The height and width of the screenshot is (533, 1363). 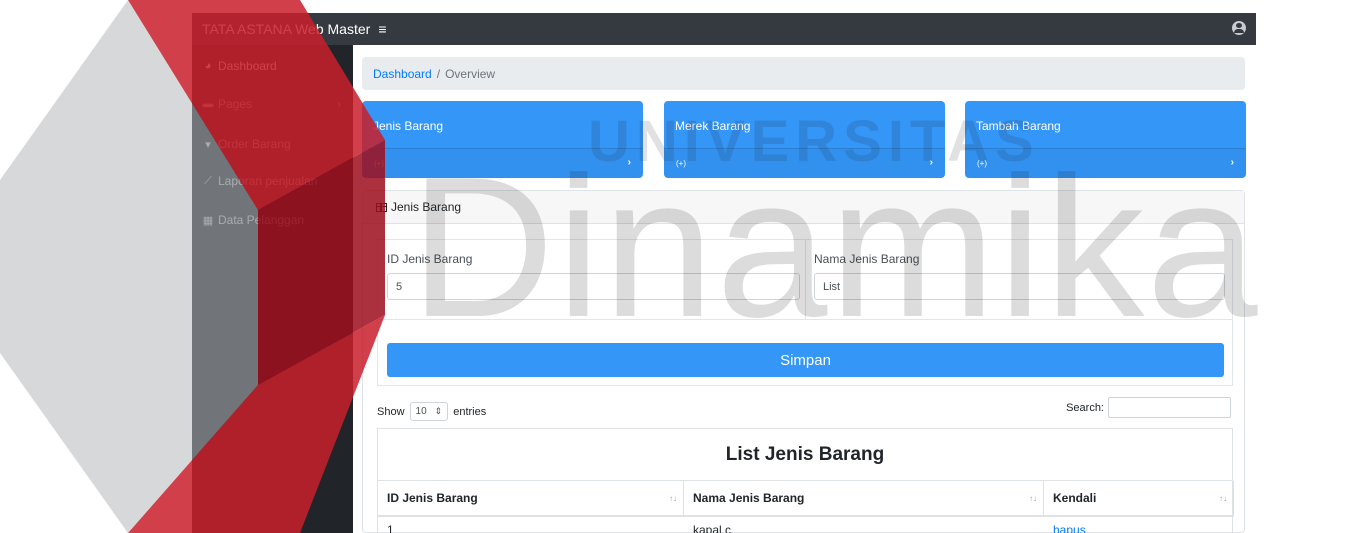 I want to click on column-header-id: ID Jenis Barang ↑↓, so click(x=531, y=499).